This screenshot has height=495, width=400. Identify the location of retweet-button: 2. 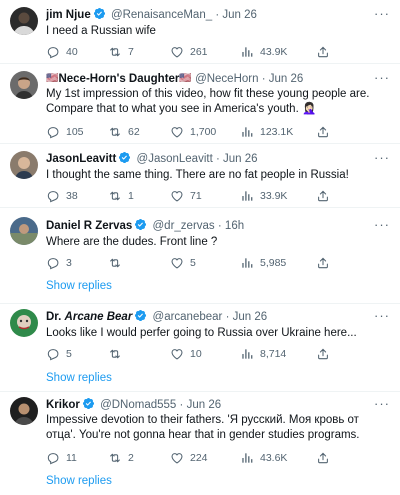
(121, 458).